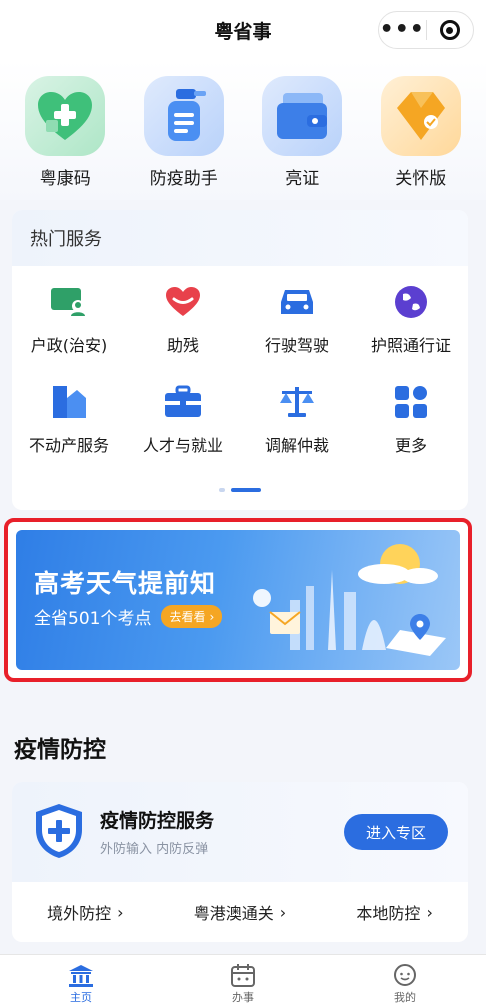  I want to click on heart-icon, so click(183, 302).